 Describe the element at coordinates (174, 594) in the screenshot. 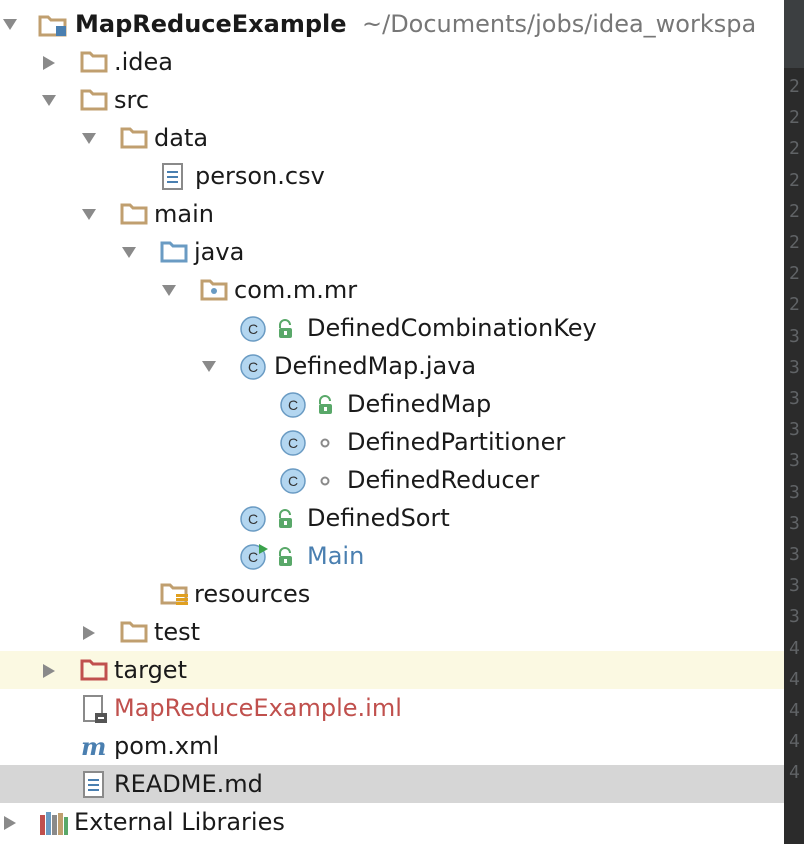

I see `resources-folder-icon` at that location.